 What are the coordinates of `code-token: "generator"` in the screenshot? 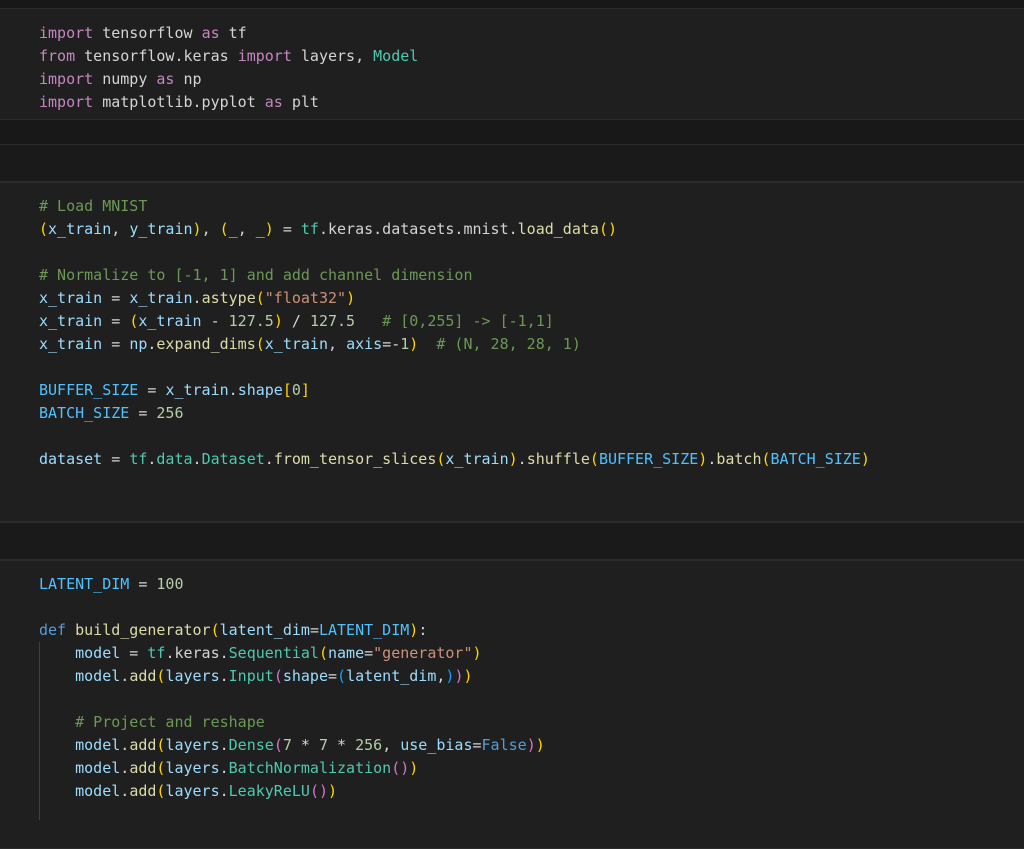 It's located at (423, 653).